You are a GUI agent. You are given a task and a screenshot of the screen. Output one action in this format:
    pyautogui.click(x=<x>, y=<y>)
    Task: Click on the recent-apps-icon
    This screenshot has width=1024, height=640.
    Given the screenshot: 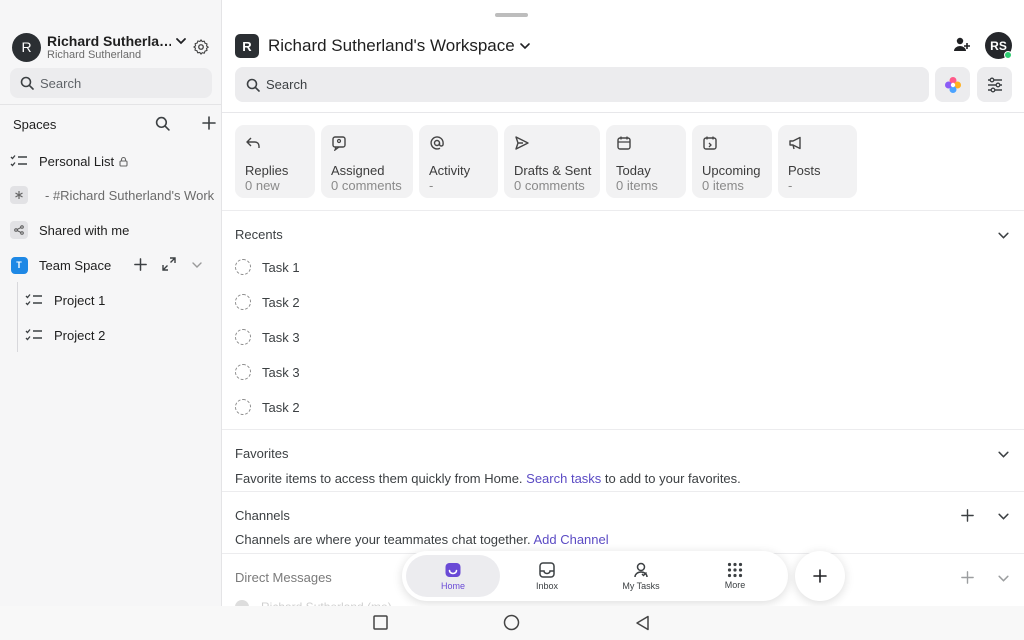 What is the action you would take?
    pyautogui.click(x=380, y=622)
    